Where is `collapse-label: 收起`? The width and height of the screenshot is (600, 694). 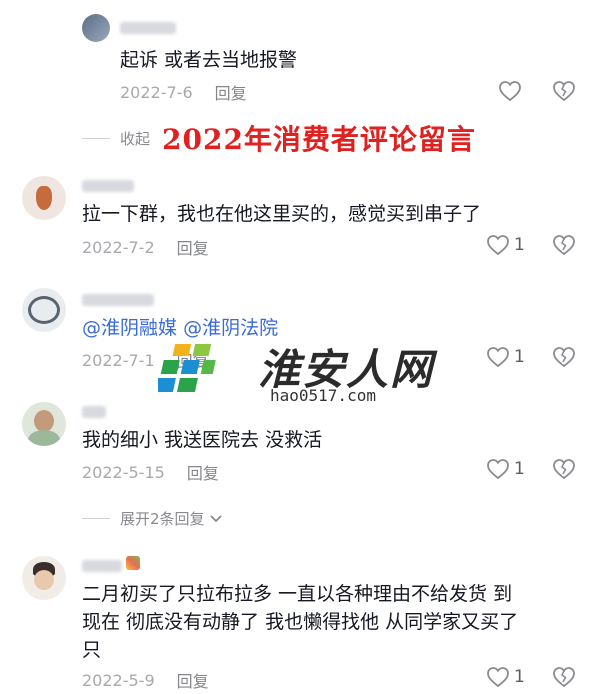
collapse-label: 收起 is located at coordinates (135, 139).